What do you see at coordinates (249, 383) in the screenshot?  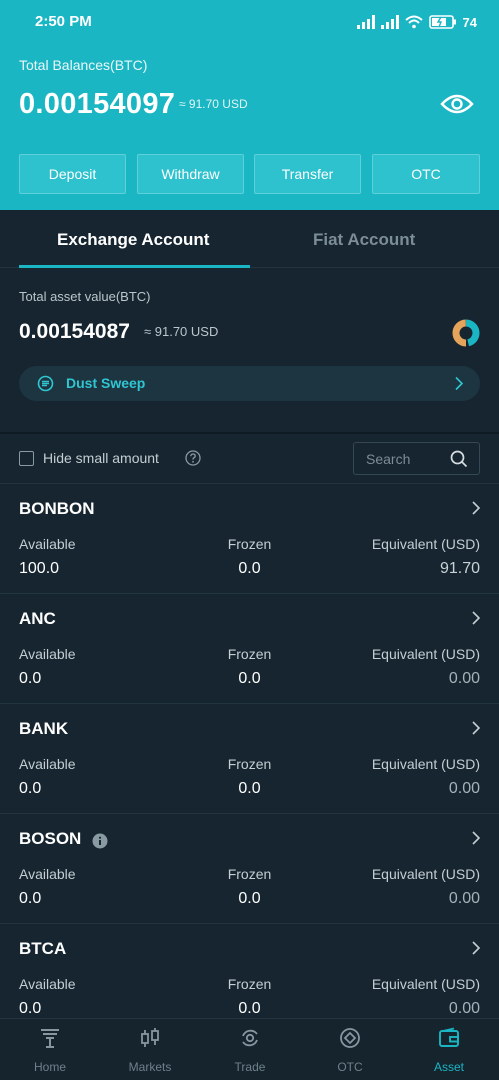 I see `dust-sweep-button: Dust Sweep` at bounding box center [249, 383].